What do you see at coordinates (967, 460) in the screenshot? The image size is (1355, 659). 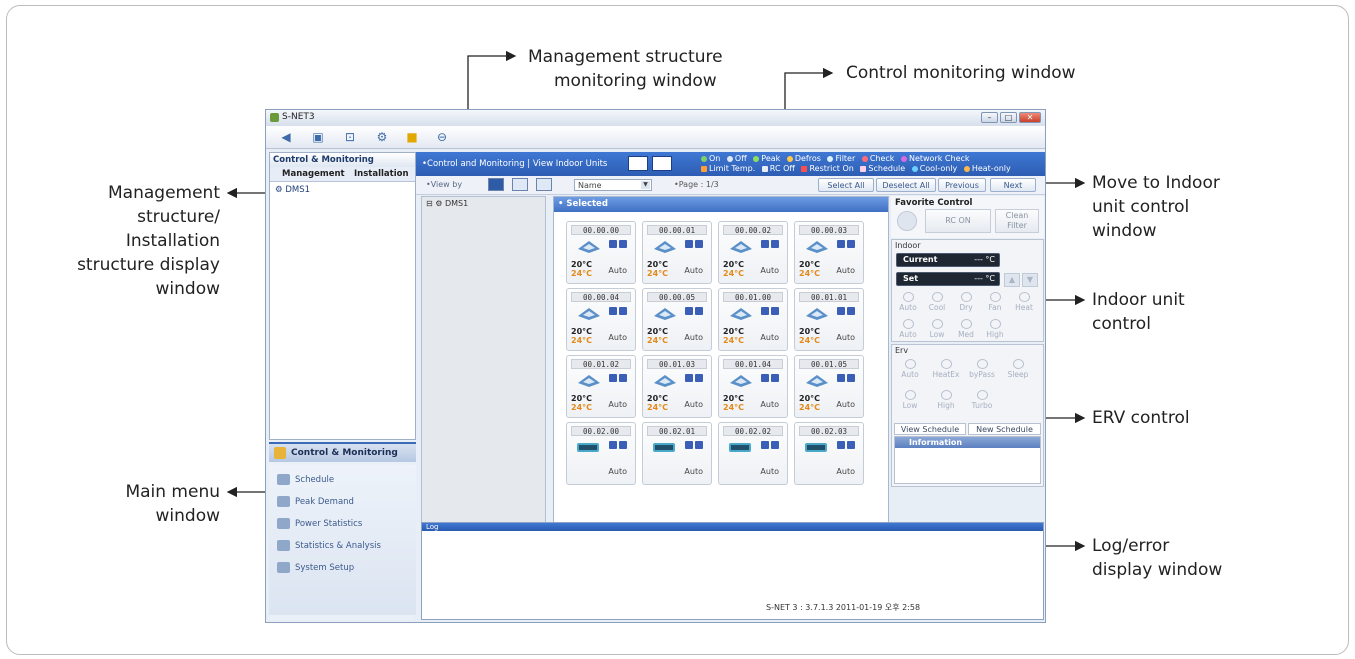 I see `information-panel: Information` at bounding box center [967, 460].